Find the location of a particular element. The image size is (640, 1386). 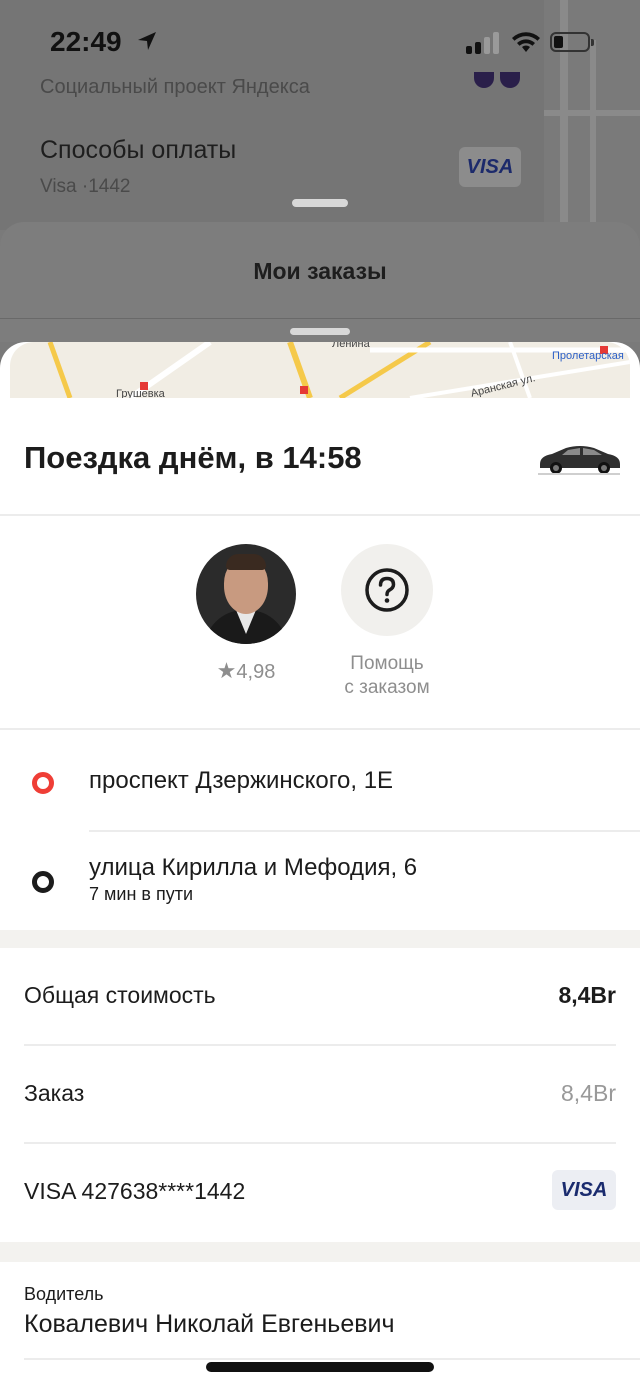

rating-value: 4,98 is located at coordinates (256, 672).